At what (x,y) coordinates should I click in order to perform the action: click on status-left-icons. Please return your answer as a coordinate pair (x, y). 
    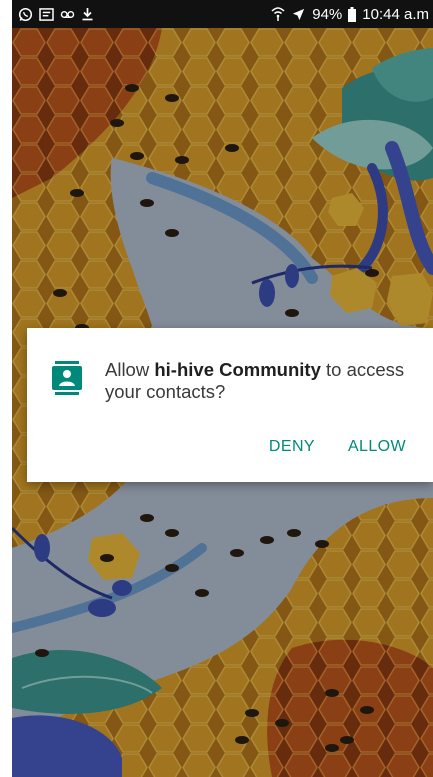
    Looking at the image, I should click on (56, 14).